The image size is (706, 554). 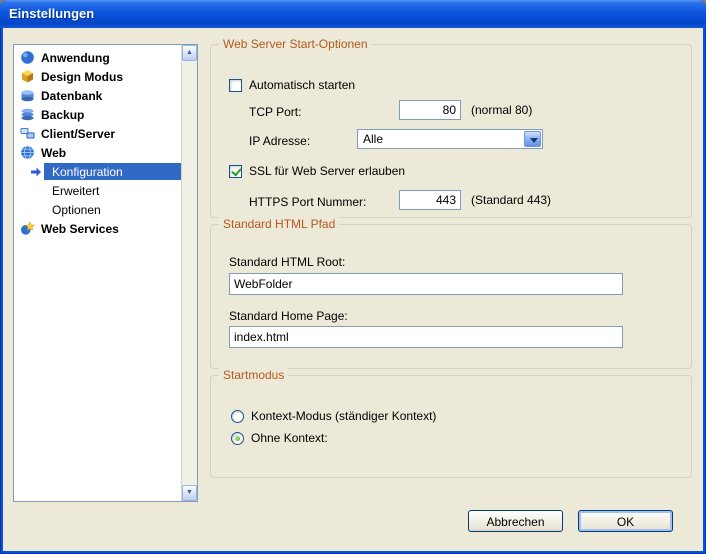 What do you see at coordinates (235, 85) in the screenshot?
I see `autostart-checkbox` at bounding box center [235, 85].